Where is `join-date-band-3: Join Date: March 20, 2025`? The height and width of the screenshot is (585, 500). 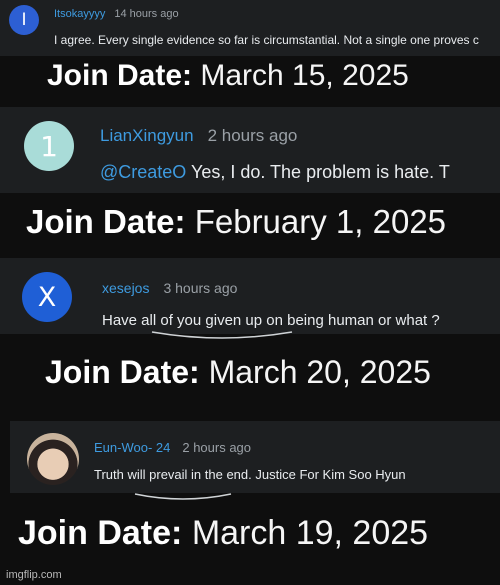 join-date-band-3: Join Date: March 20, 2025 is located at coordinates (250, 381).